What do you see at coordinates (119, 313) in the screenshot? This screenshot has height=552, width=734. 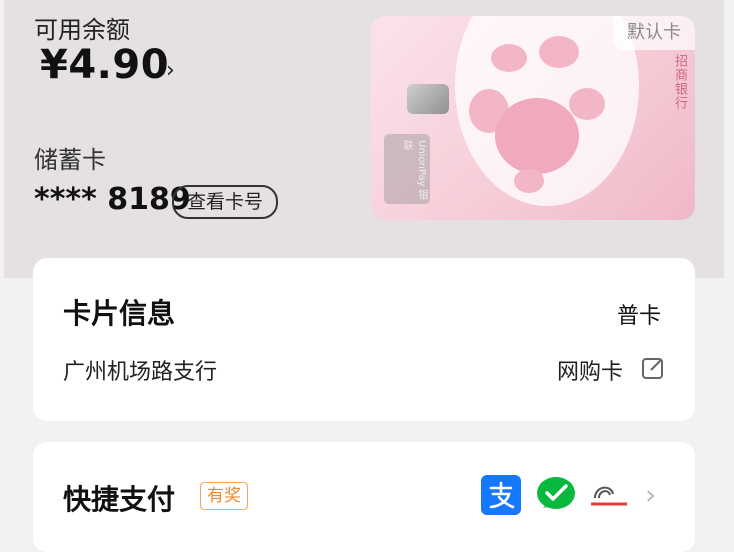 I see `card-info-title: 卡片信息` at bounding box center [119, 313].